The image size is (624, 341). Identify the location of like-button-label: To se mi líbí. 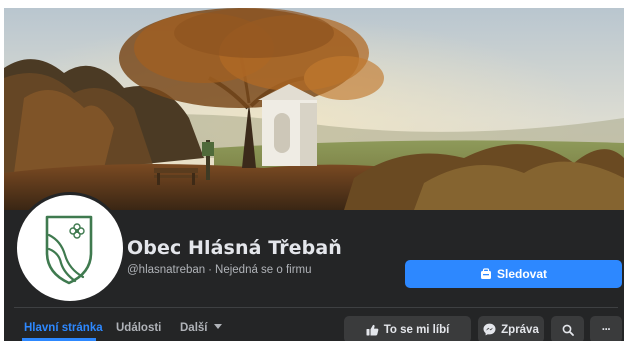
(416, 329).